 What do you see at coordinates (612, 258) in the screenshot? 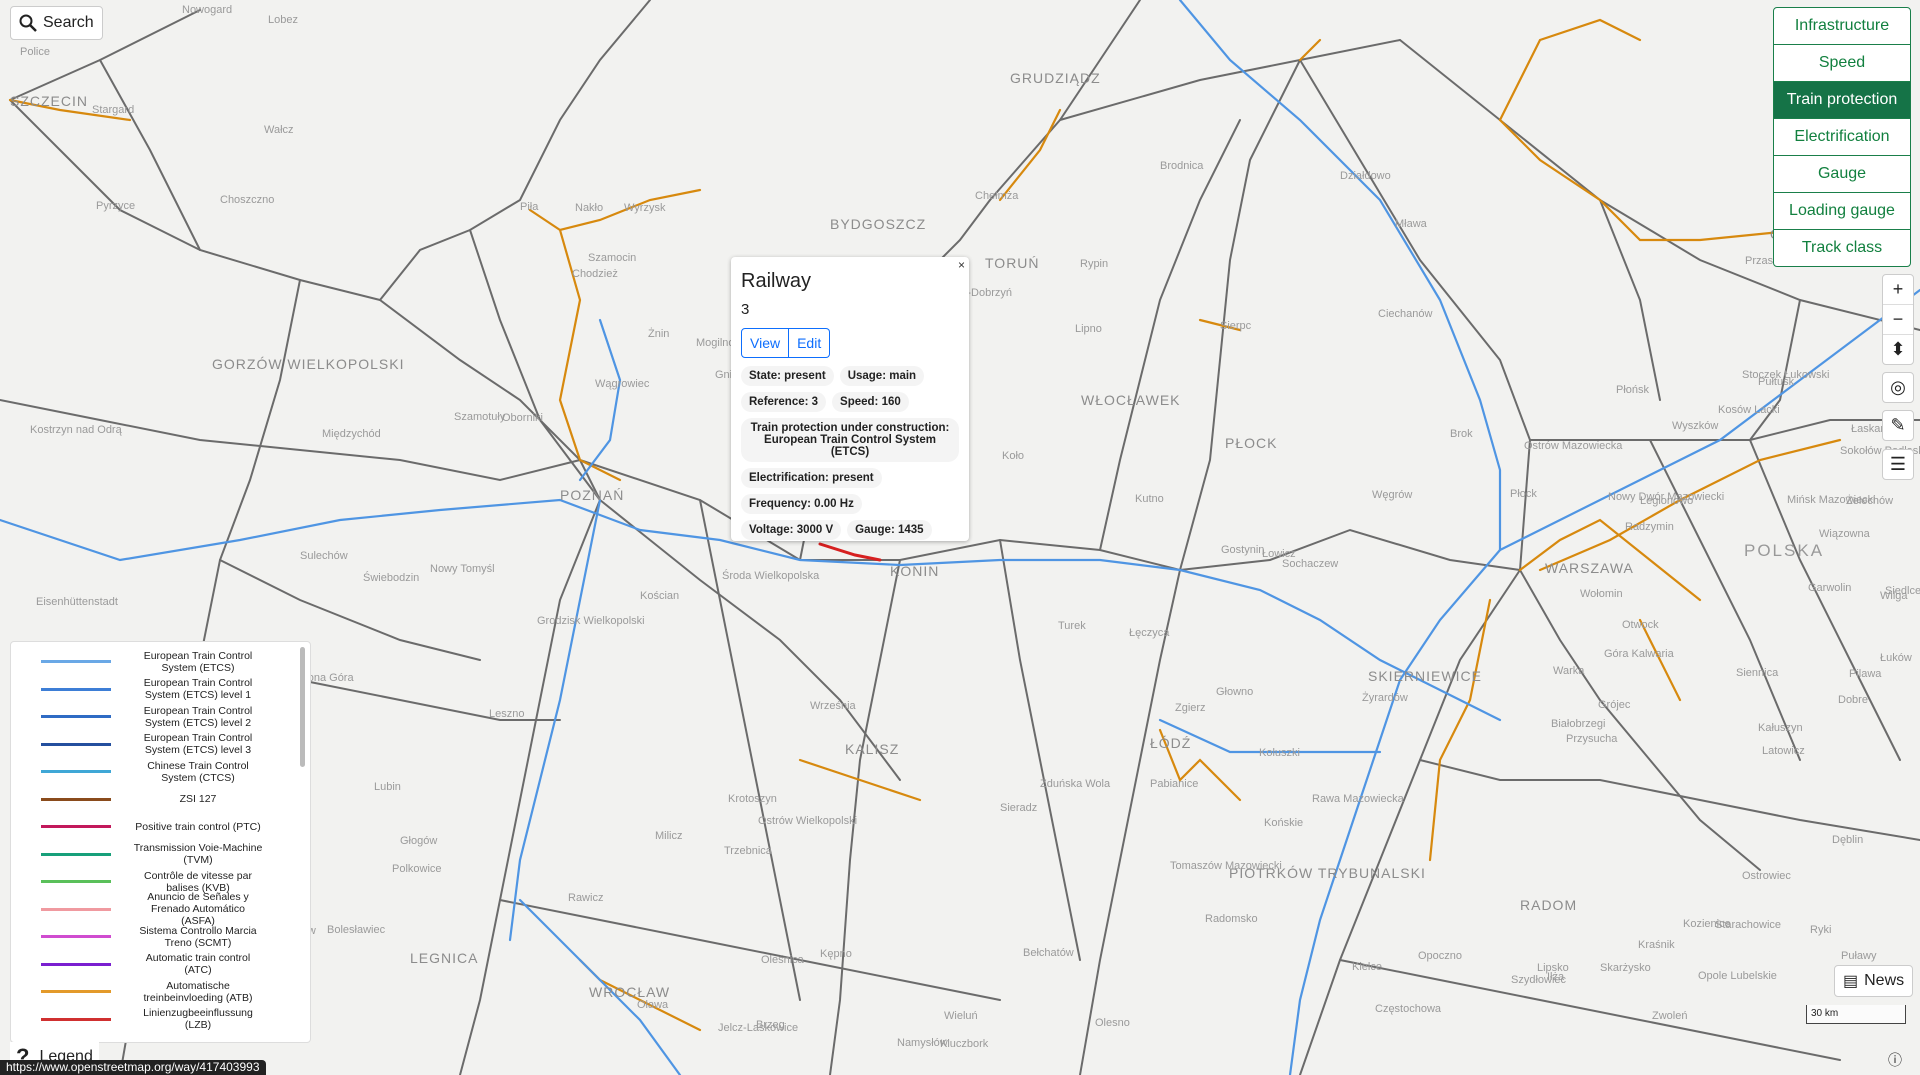
I see `place-label: Szamocin` at bounding box center [612, 258].